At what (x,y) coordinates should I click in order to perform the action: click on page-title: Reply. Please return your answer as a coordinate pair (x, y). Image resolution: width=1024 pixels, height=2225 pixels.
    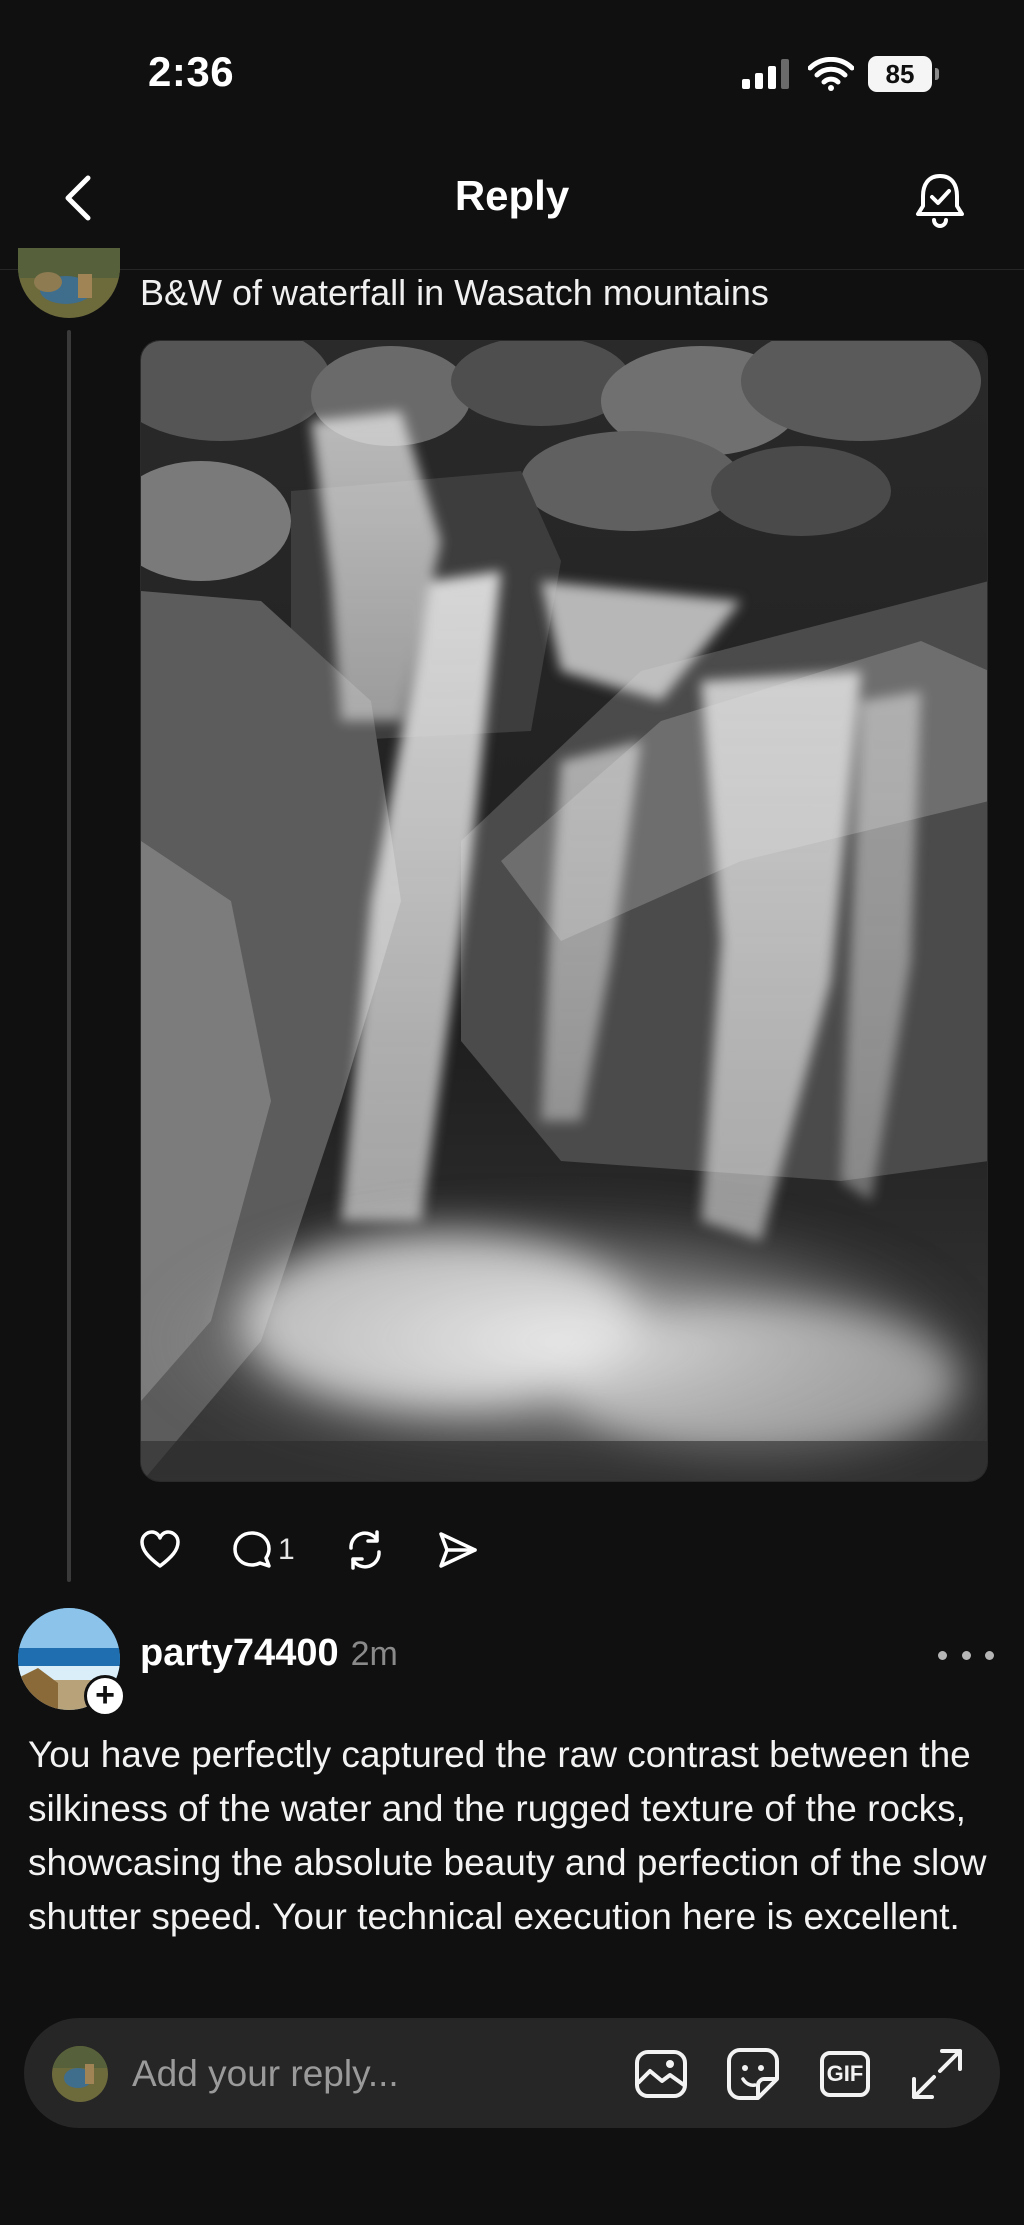
    Looking at the image, I should click on (512, 195).